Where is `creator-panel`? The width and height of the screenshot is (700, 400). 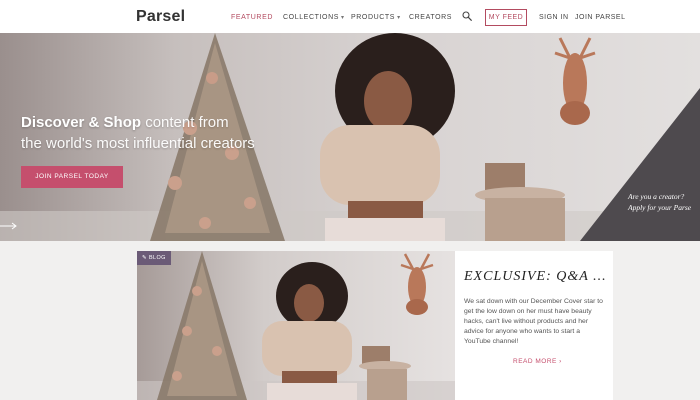
creator-panel is located at coordinates (640, 164).